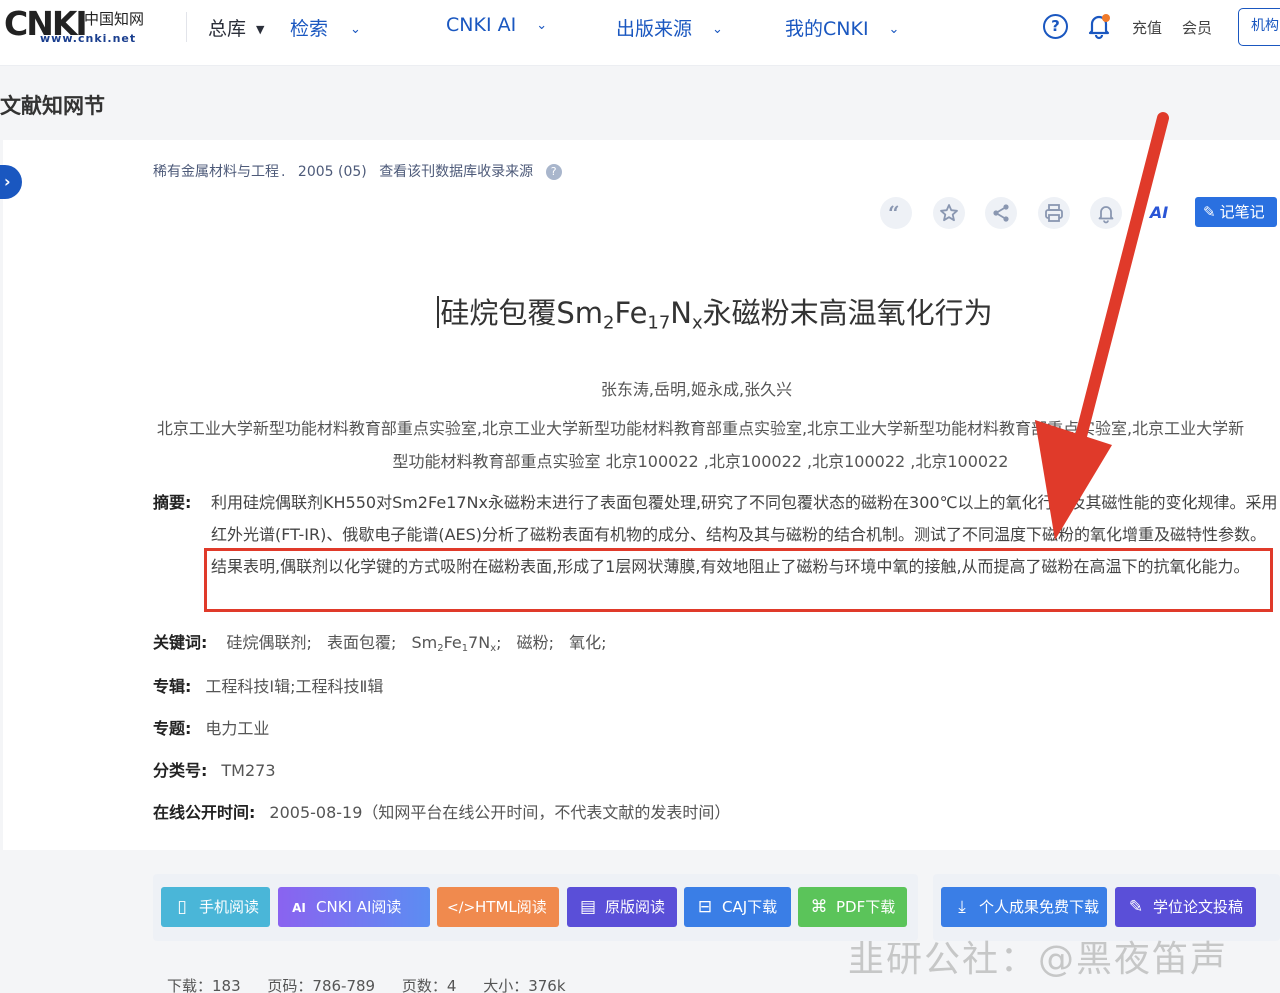  What do you see at coordinates (750, 907) in the screenshot?
I see `caj-download-label: CAJ下载` at bounding box center [750, 907].